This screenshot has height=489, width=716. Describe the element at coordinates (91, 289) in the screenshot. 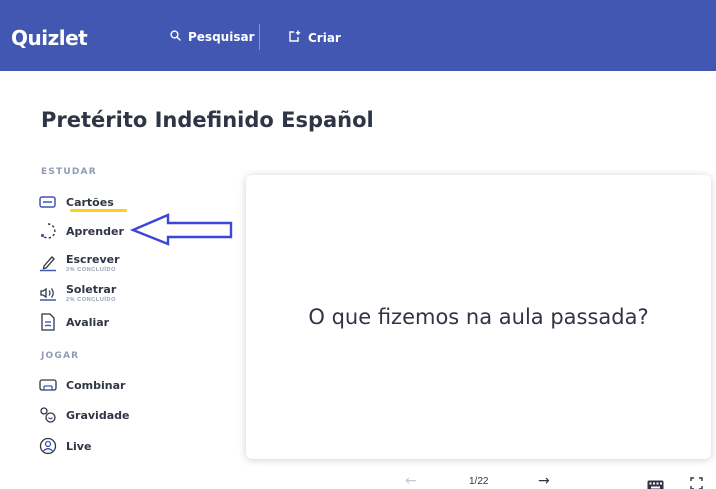

I see `study-mode-label: Soletrar` at that location.